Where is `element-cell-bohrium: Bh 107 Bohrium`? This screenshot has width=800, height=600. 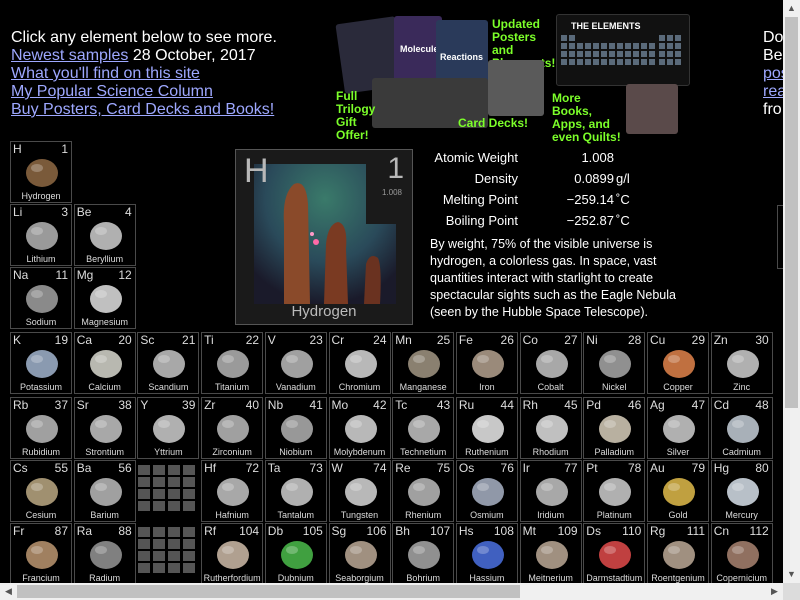
element-cell-bohrium: Bh 107 Bohrium is located at coordinates (423, 553).